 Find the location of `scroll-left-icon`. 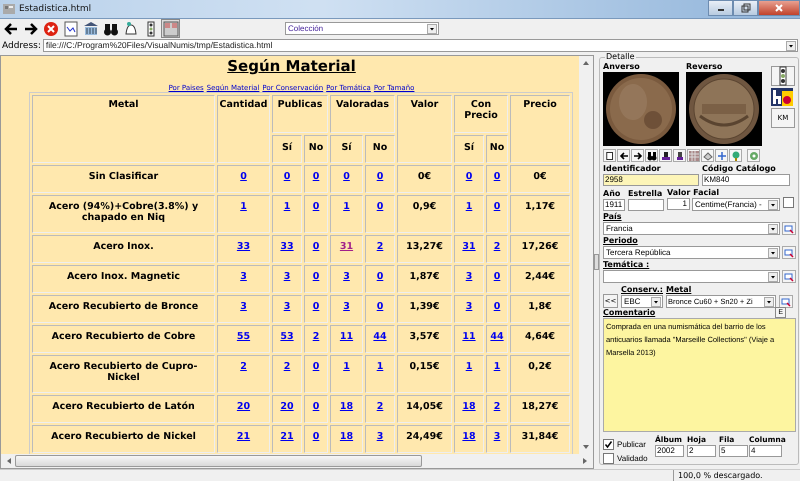

scroll-left-icon is located at coordinates (9, 461).